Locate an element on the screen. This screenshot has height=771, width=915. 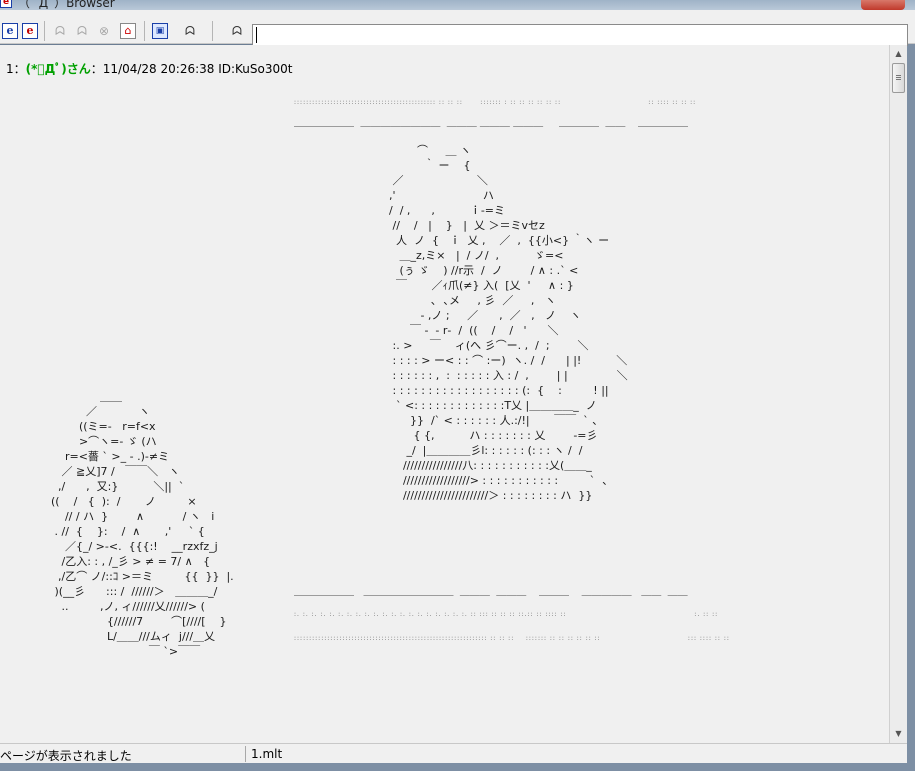
ascii-art-bottom-line: ＿＿＿＿＿＿ ＿＿＿＿＿＿＿＿＿ ＿＿＿ ＿＿＿ ＿＿＿ ＿＿＿＿＿ ＿＿ ＿＿ is located at coordinates (491, 592).